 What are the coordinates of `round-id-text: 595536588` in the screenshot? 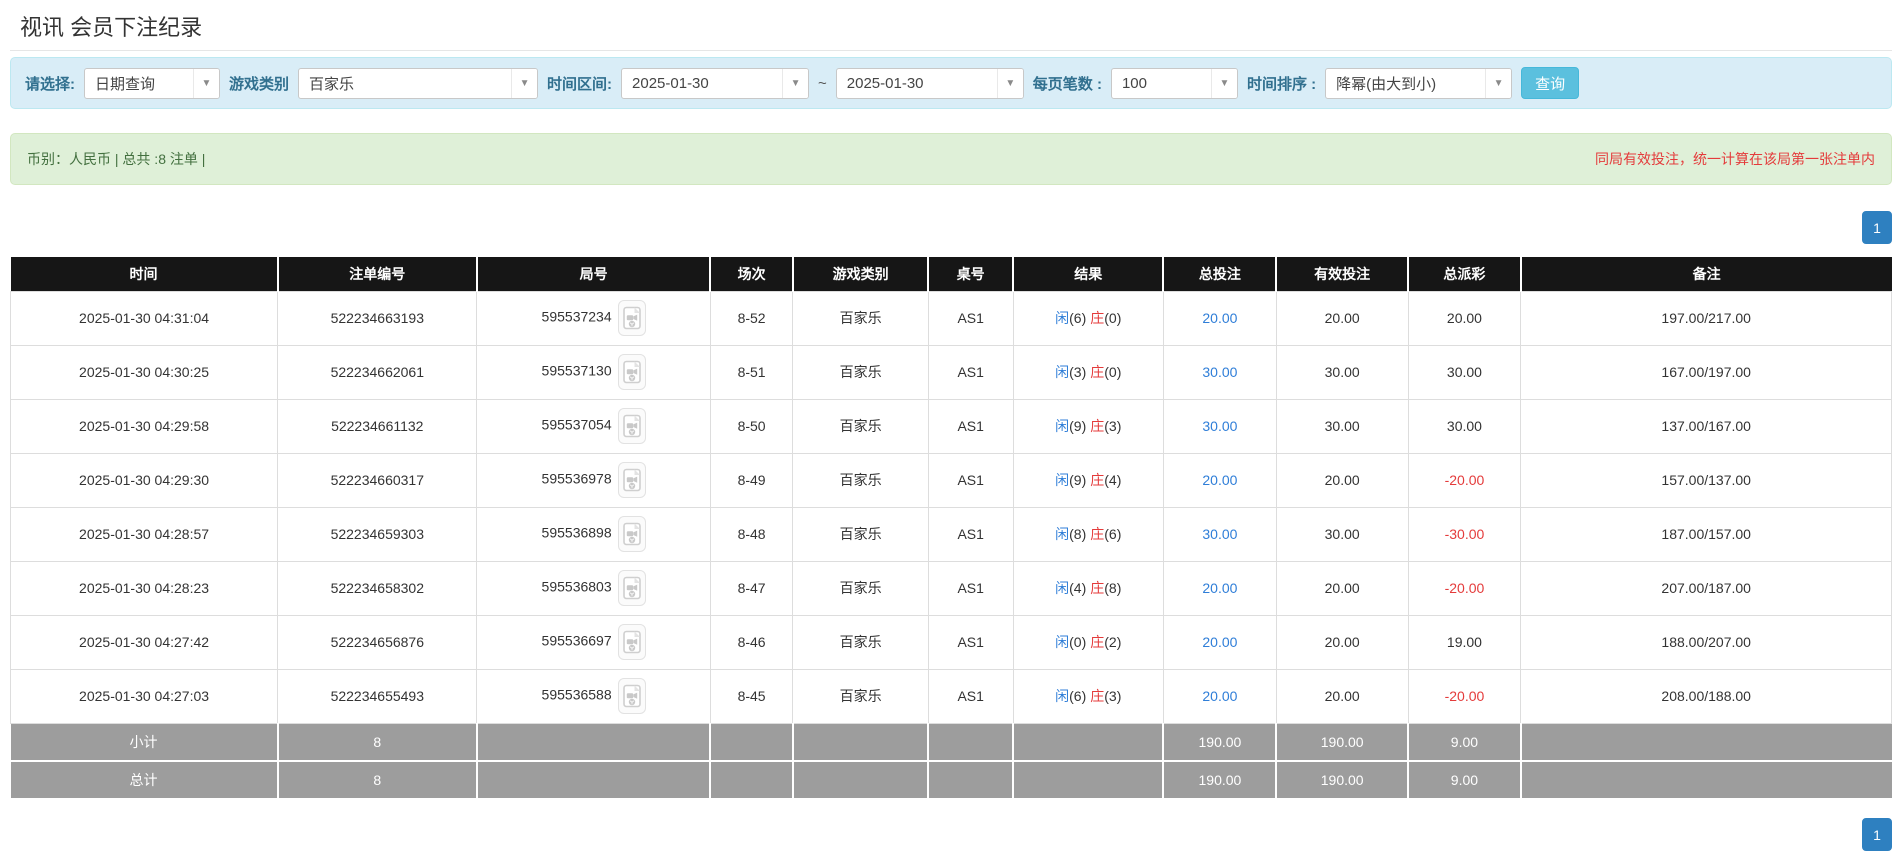 It's located at (576, 694).